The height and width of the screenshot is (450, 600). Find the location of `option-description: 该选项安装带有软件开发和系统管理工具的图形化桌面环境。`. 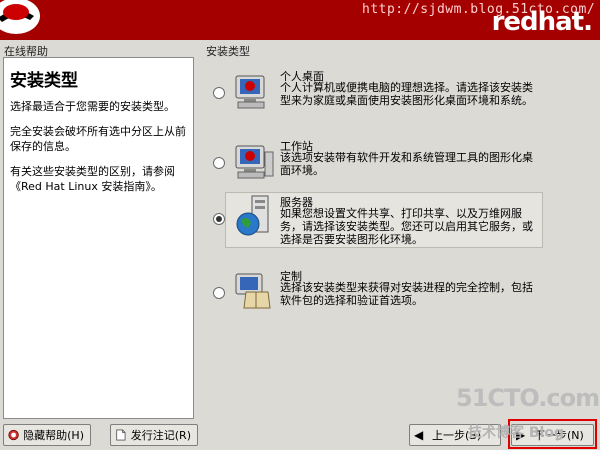

option-description: 该选项安装带有软件开发和系统管理工具的图形化桌面环境。 is located at coordinates (406, 164).